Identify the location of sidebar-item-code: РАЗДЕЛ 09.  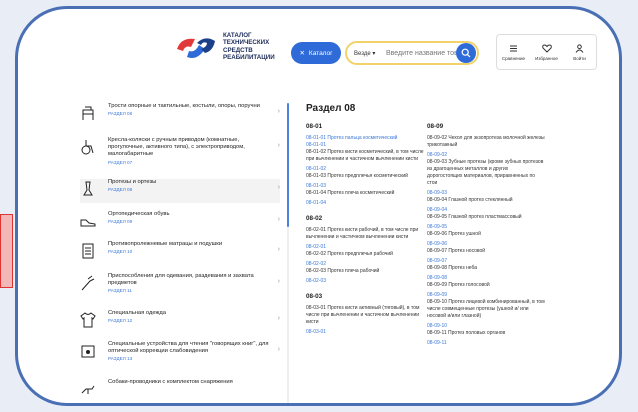
(120, 222).